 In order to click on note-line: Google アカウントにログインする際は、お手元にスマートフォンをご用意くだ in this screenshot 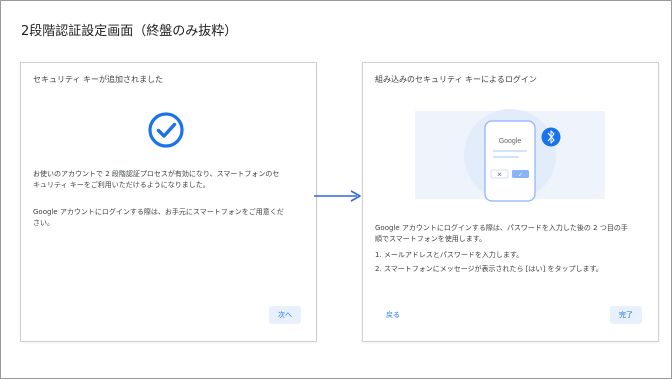, I will do `click(158, 212)`.